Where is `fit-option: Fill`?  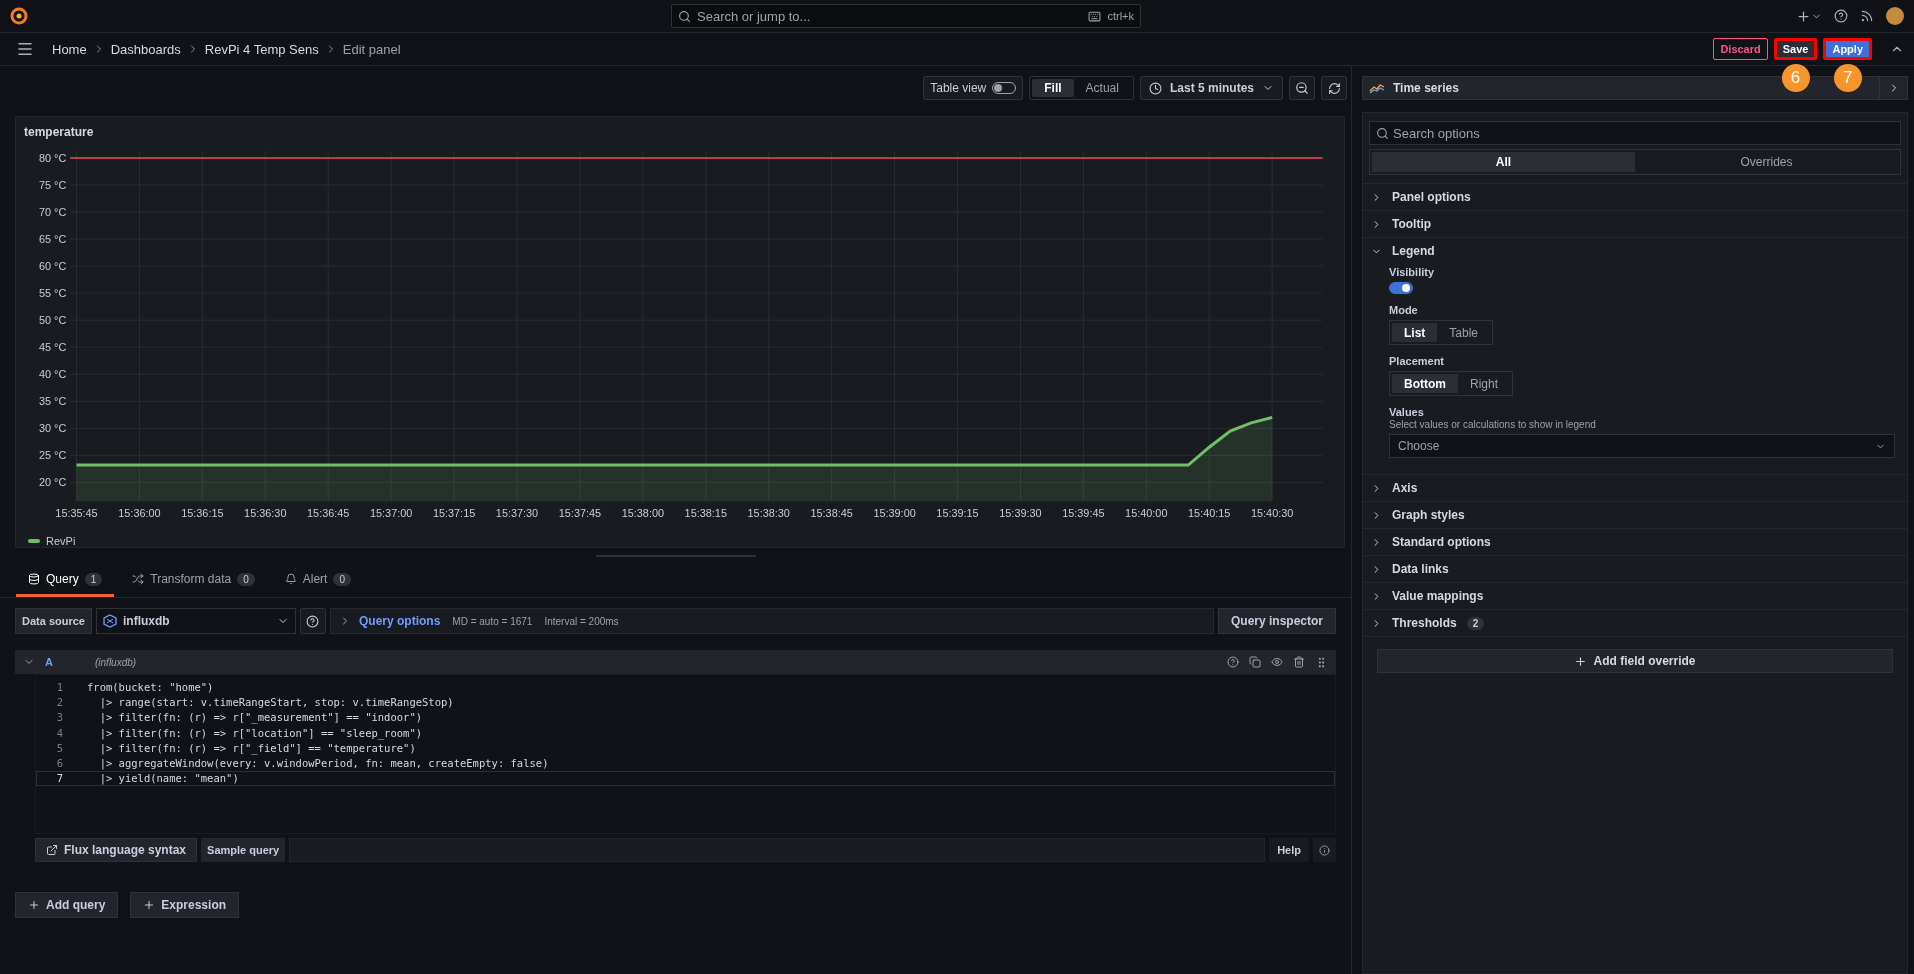
fit-option: Fill is located at coordinates (1053, 88).